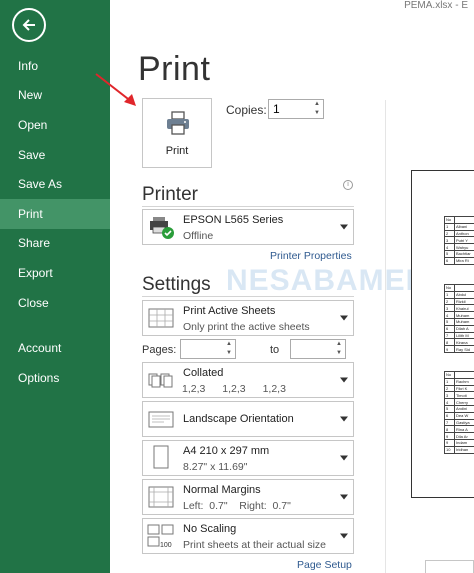  I want to click on table-cell: Wahyu, so click(464, 247).